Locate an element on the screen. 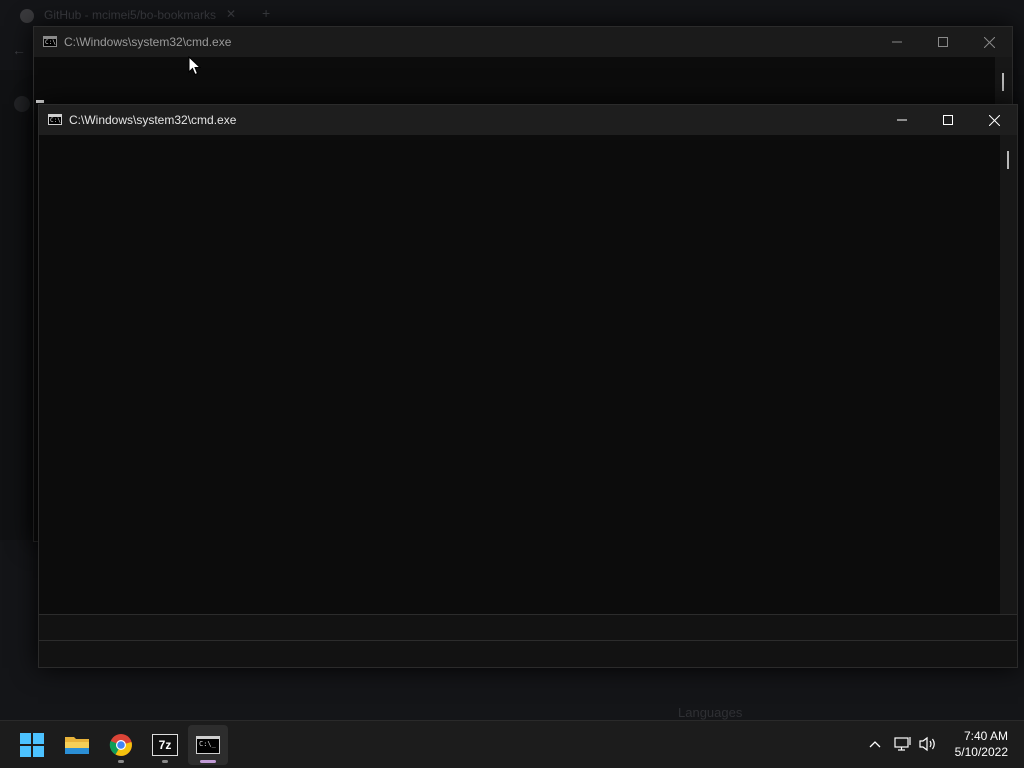 Image resolution: width=1024 pixels, height=768 pixels. taskbar: 7z C:\_ 7:40 AM 5/10/2022 is located at coordinates (512, 744).